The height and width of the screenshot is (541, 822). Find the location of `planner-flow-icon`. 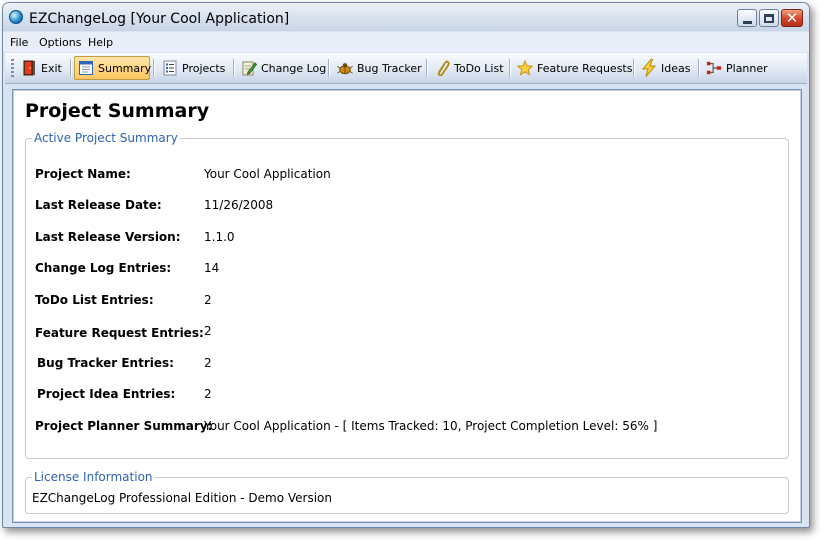

planner-flow-icon is located at coordinates (714, 68).